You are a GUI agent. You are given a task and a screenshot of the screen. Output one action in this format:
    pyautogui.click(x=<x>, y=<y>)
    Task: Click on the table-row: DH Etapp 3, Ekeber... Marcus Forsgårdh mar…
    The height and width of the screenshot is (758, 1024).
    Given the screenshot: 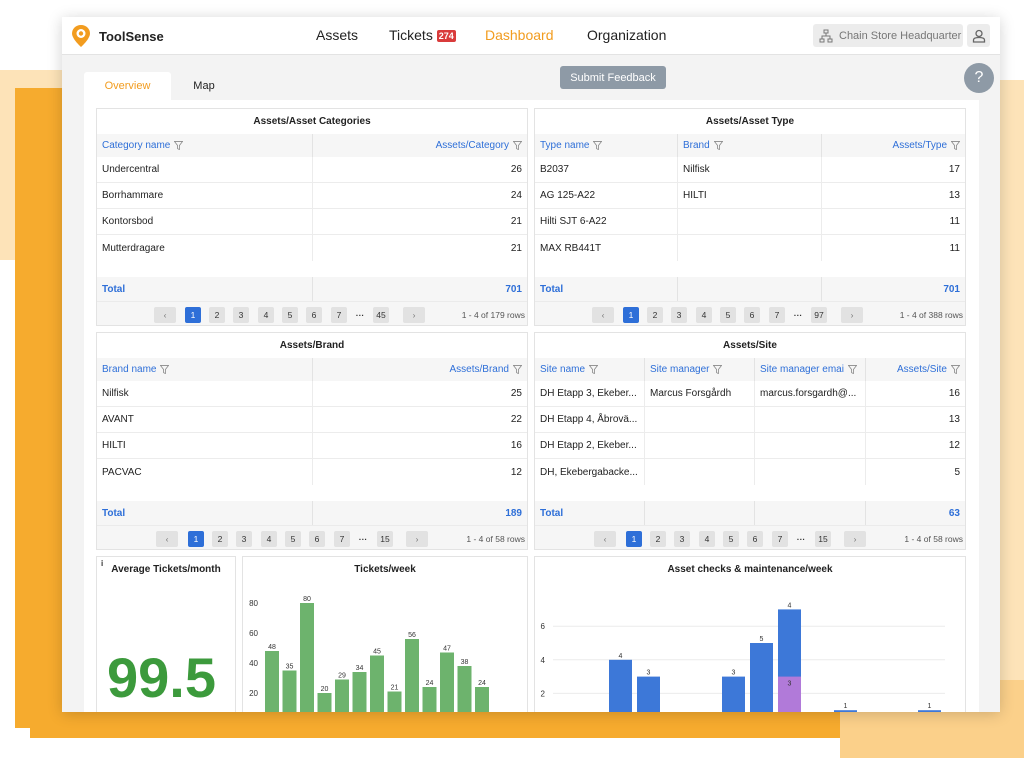 What is the action you would take?
    pyautogui.click(x=750, y=394)
    